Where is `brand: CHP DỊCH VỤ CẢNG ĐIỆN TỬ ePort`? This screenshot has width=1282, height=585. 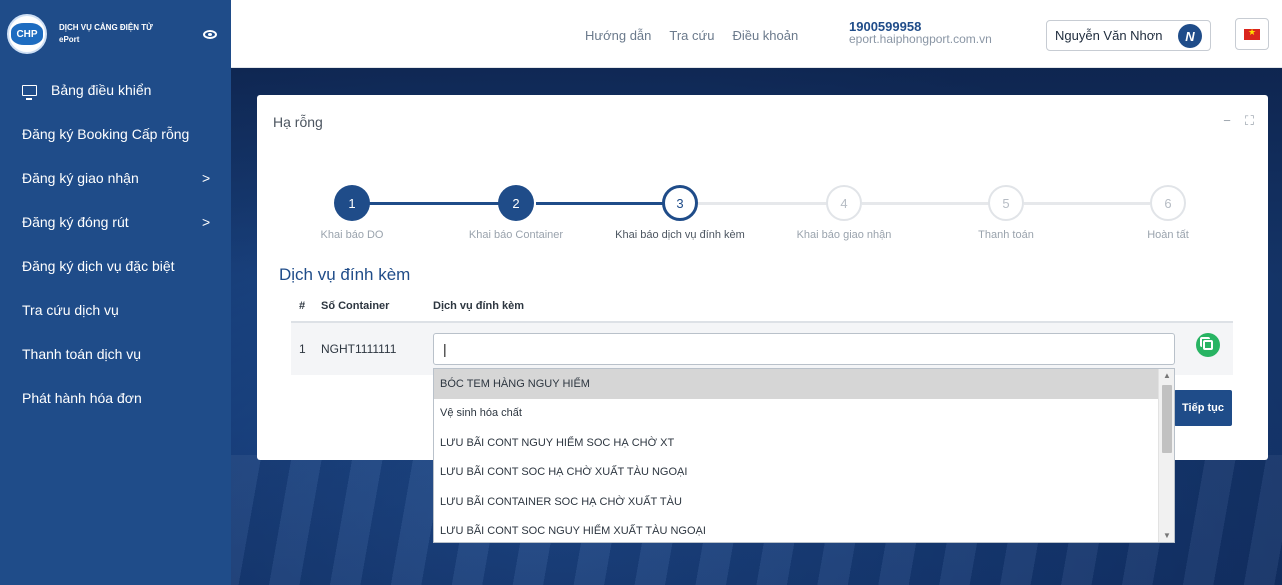
brand: CHP DỊCH VỤ CẢNG ĐIỆN TỬ ePort is located at coordinates (115, 34).